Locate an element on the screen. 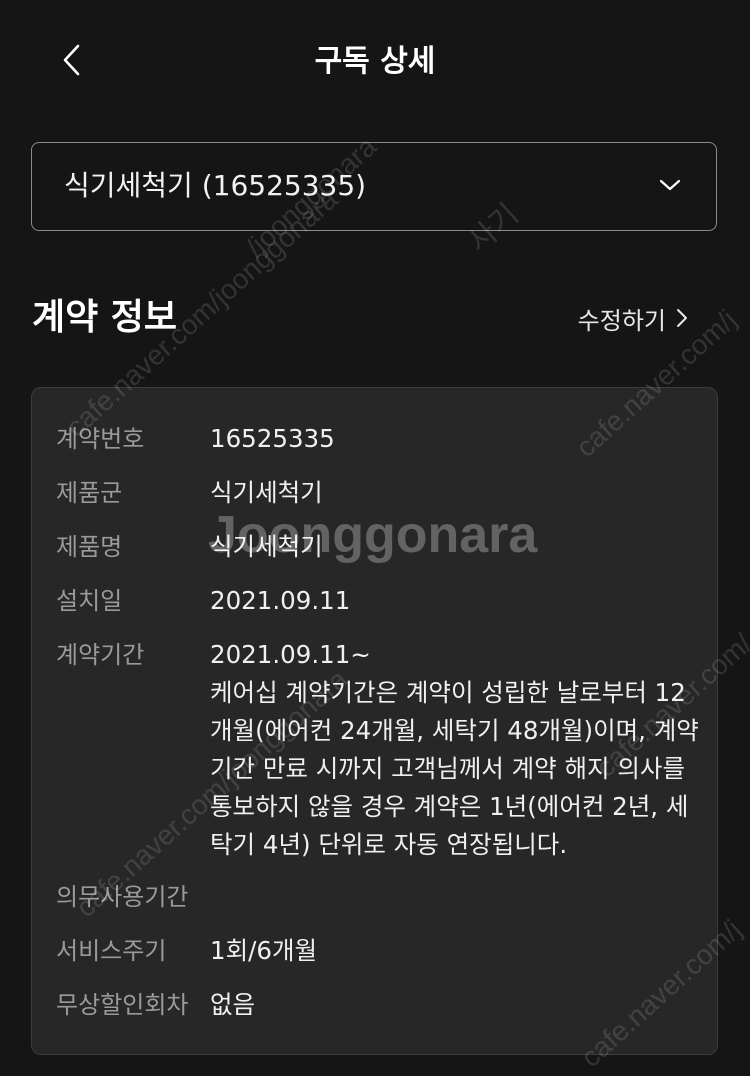  info-label: 계약기간 is located at coordinates (100, 655).